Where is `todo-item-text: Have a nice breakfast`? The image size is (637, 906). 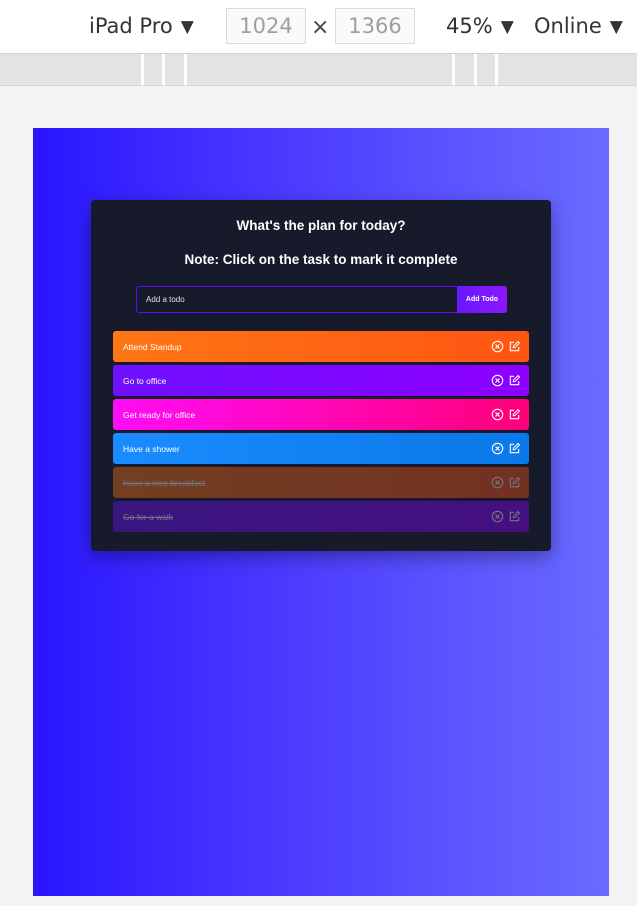
todo-item-text: Have a nice breakfast is located at coordinates (321, 483).